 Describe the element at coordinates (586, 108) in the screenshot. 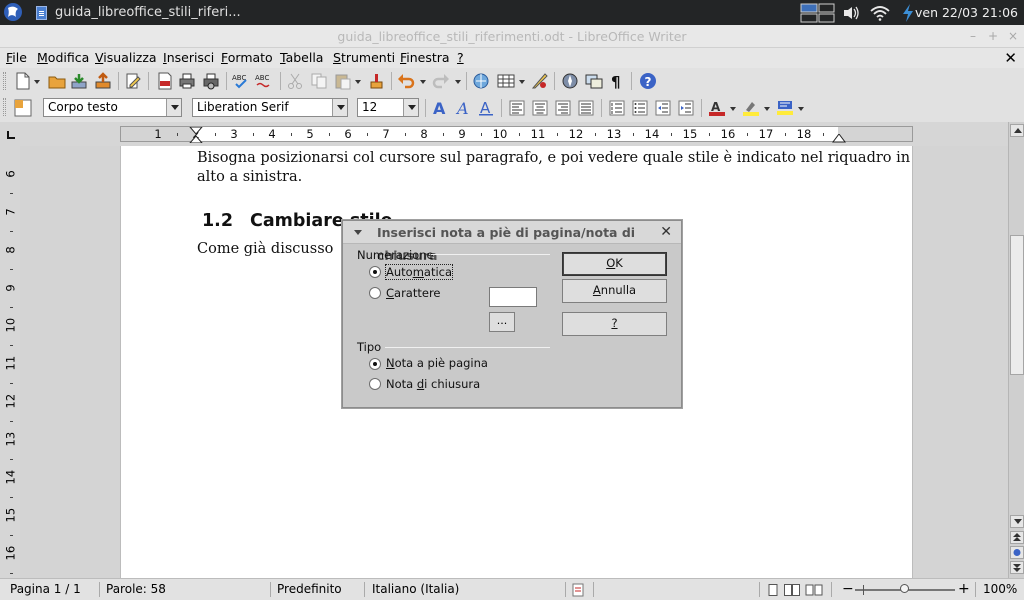

I see `justify-icon` at that location.